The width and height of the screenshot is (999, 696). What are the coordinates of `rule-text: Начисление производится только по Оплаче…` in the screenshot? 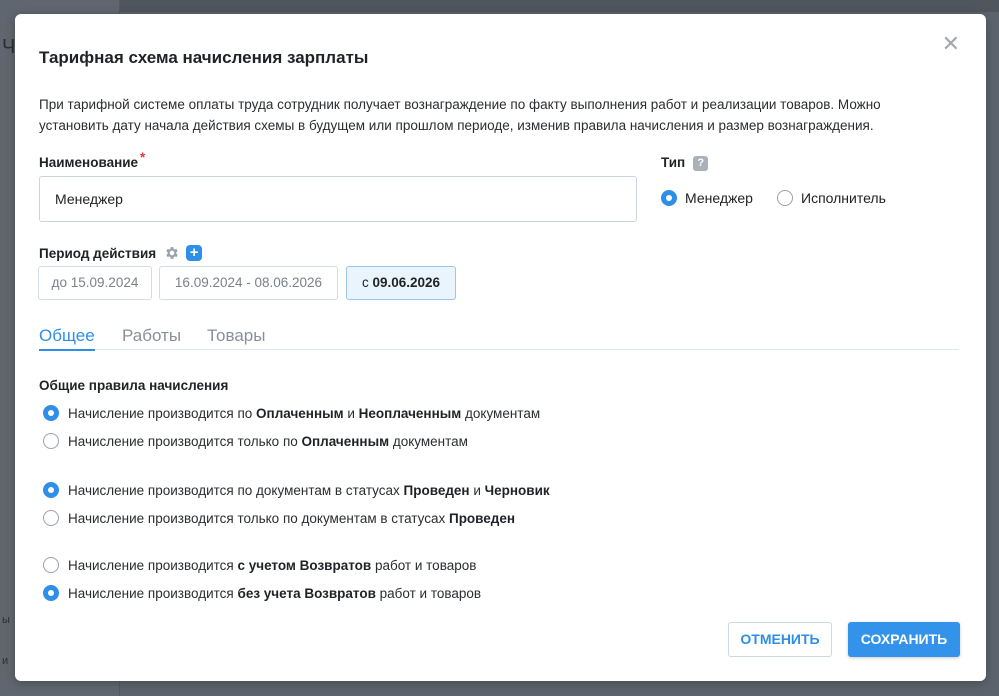 It's located at (268, 441).